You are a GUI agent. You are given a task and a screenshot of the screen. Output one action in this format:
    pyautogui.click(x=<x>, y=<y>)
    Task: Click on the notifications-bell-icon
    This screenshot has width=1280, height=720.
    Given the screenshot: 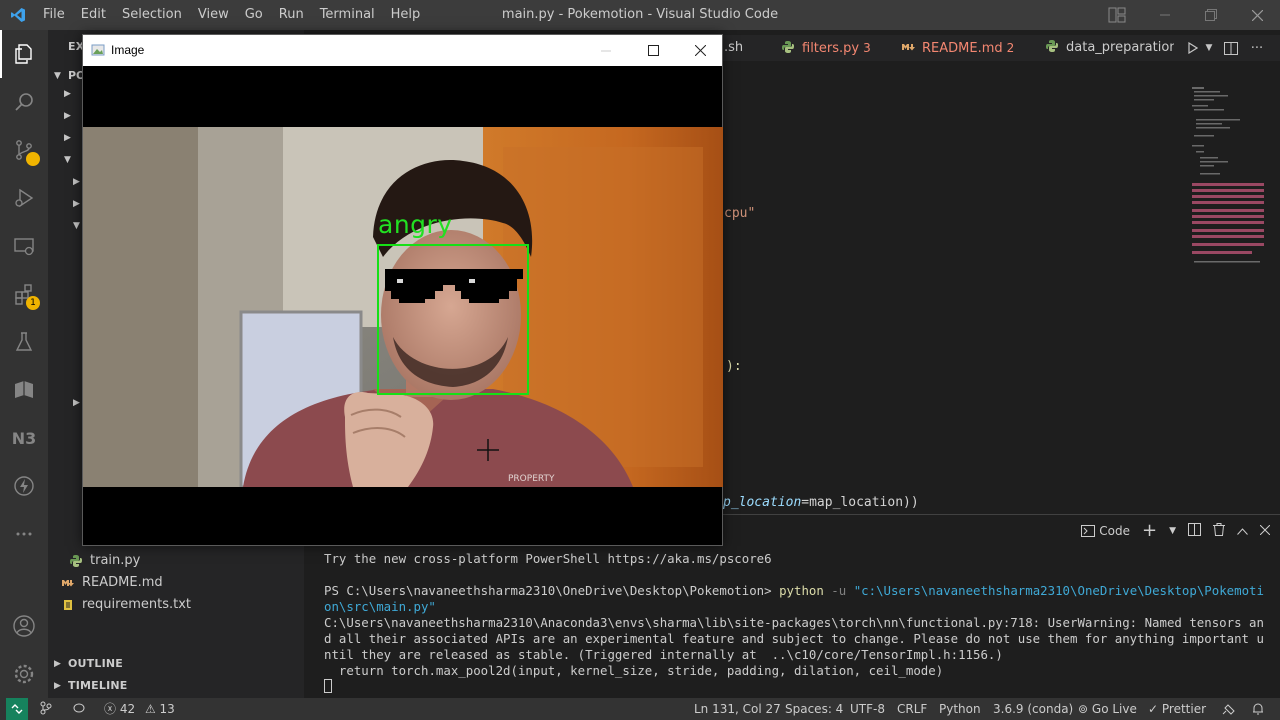 What is the action you would take?
    pyautogui.click(x=1258, y=709)
    